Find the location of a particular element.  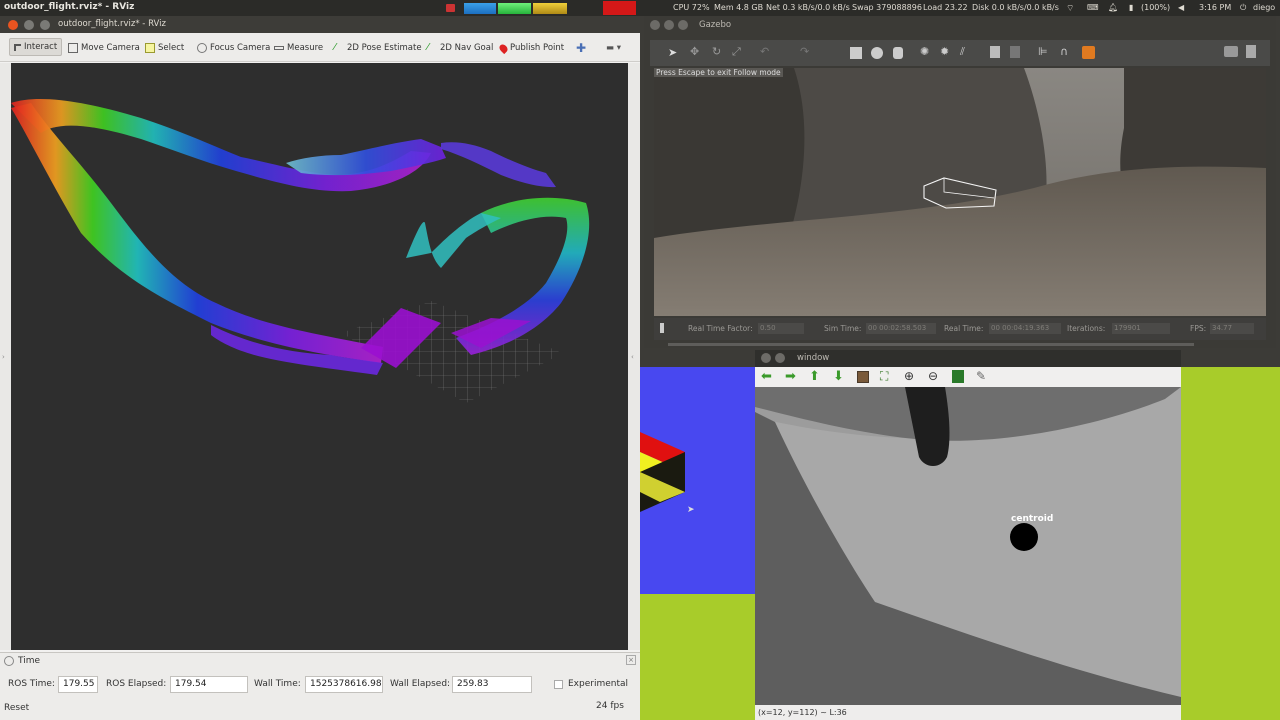

pan-down-icon: ⬇ is located at coordinates (838, 376).